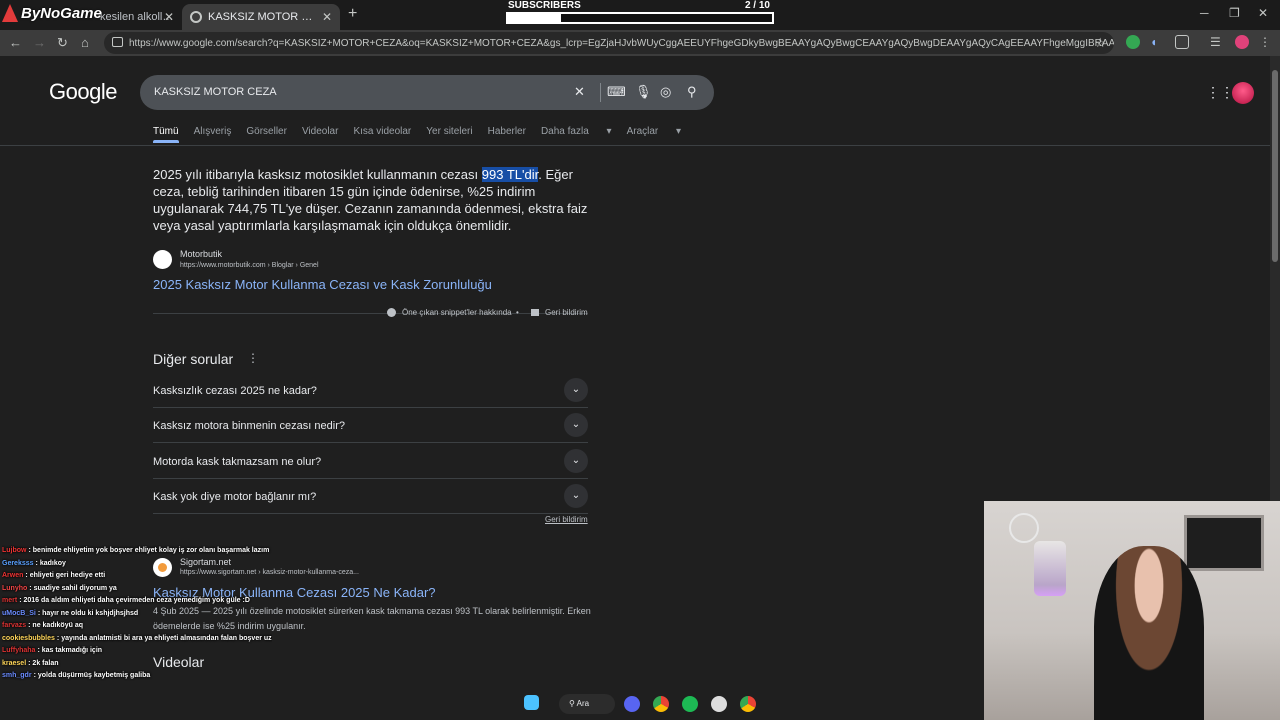 The width and height of the screenshot is (1280, 720). Describe the element at coordinates (237, 462) in the screenshot. I see `paa-question-text: Motorda kask takmazsam ne olur?` at that location.